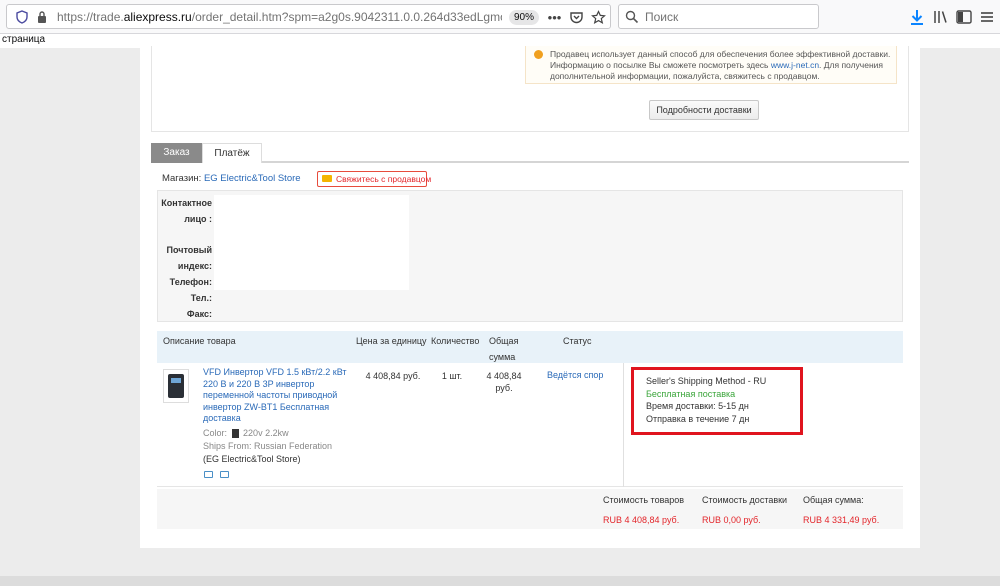 The image size is (1000, 586). Describe the element at coordinates (393, 376) in the screenshot. I see `unit-price-value: 4 408,84 руб.` at that location.